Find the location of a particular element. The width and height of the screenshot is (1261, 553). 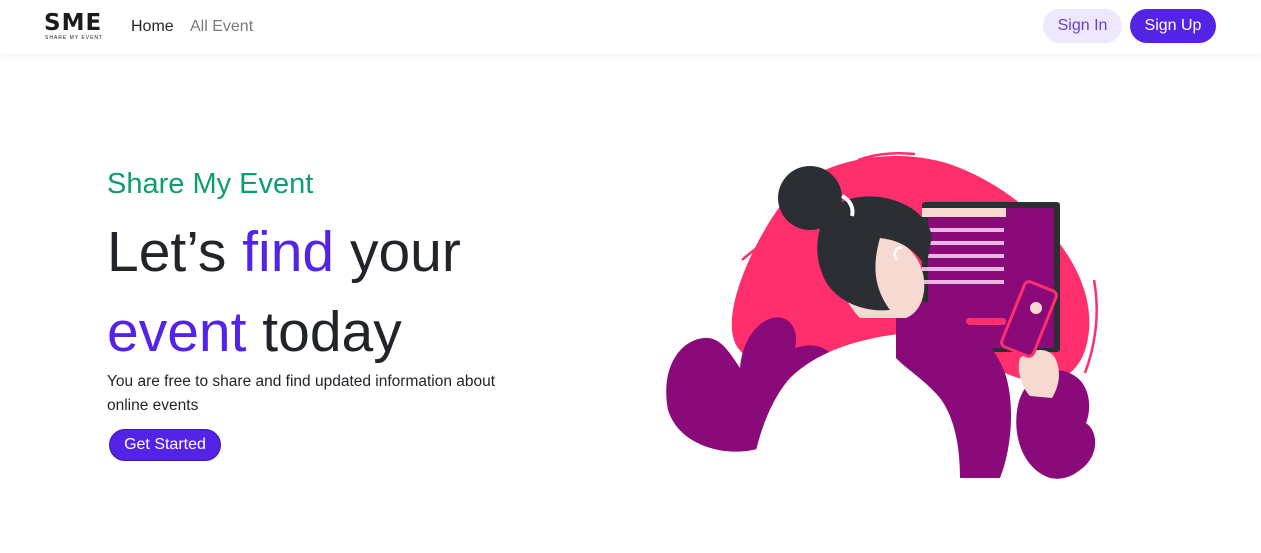

headline-accent-event: event is located at coordinates (177, 332).